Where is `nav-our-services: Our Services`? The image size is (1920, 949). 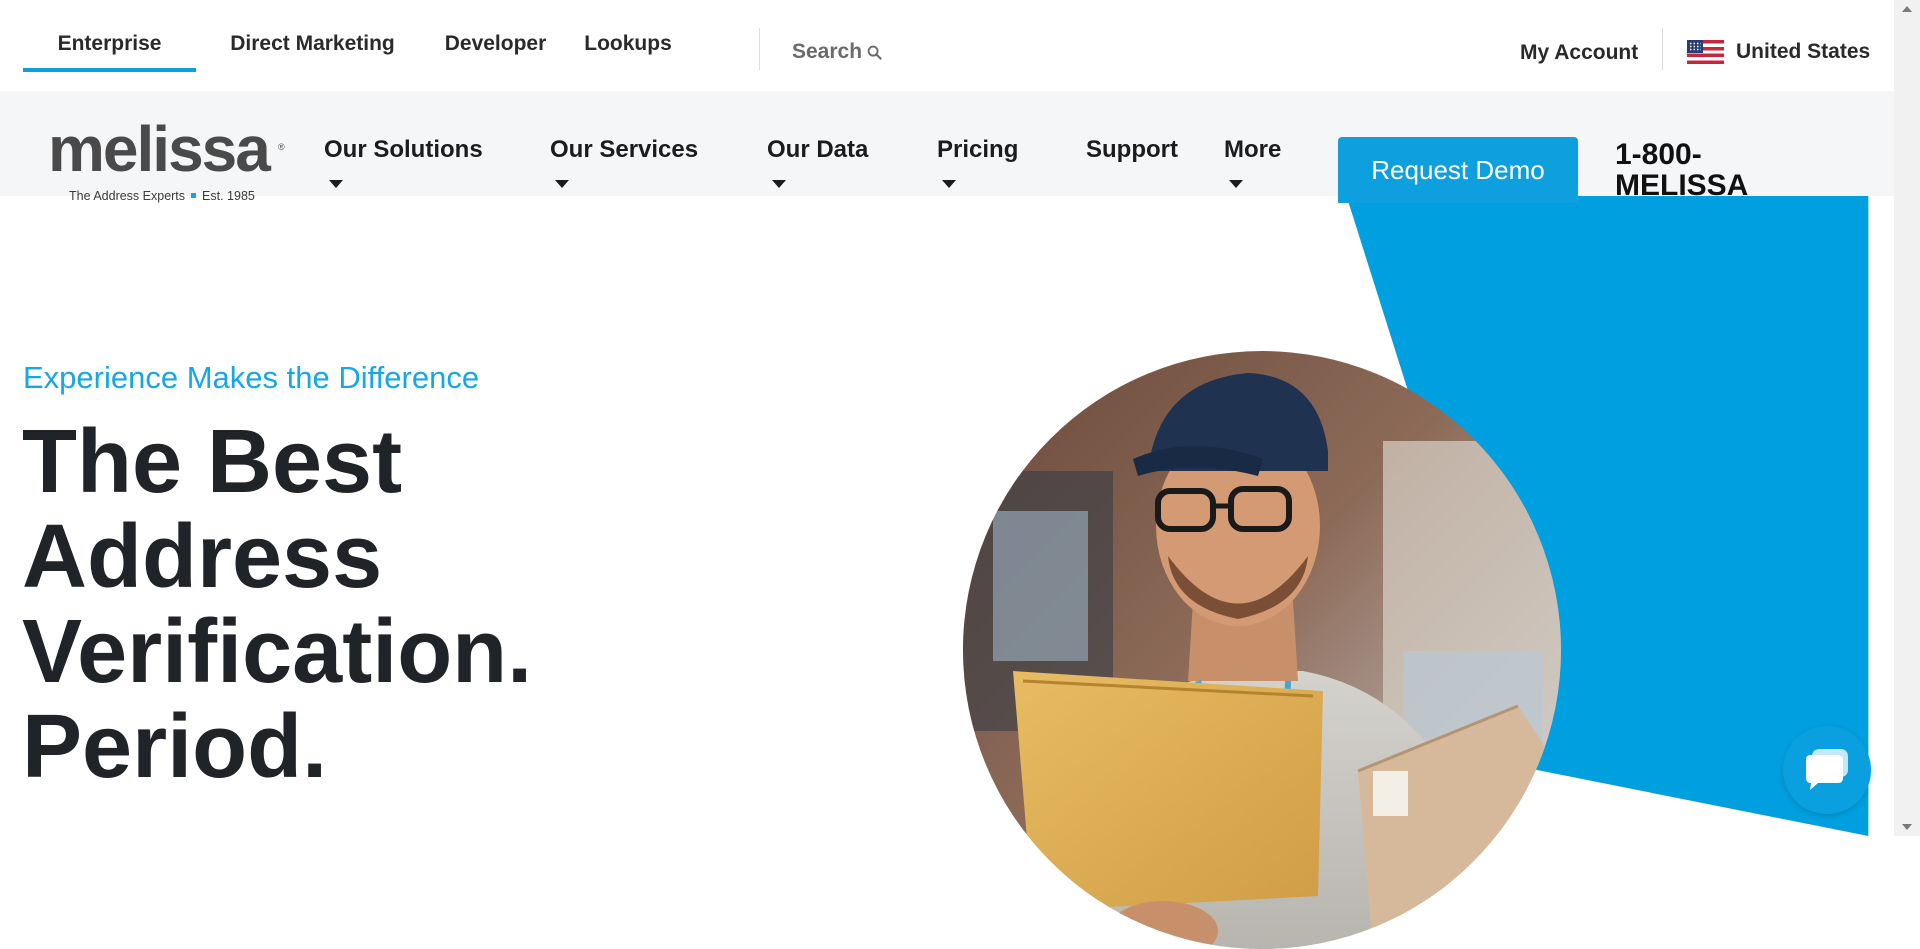 nav-our-services: Our Services is located at coordinates (624, 150).